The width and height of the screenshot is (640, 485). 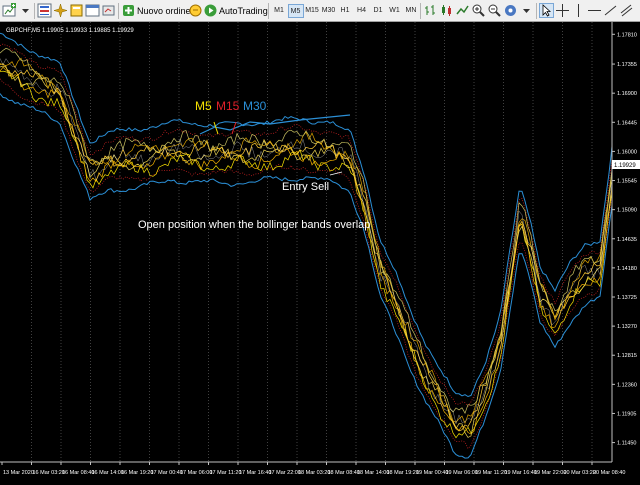 What do you see at coordinates (195, 10) in the screenshot?
I see `metaeditor-icon` at bounding box center [195, 10].